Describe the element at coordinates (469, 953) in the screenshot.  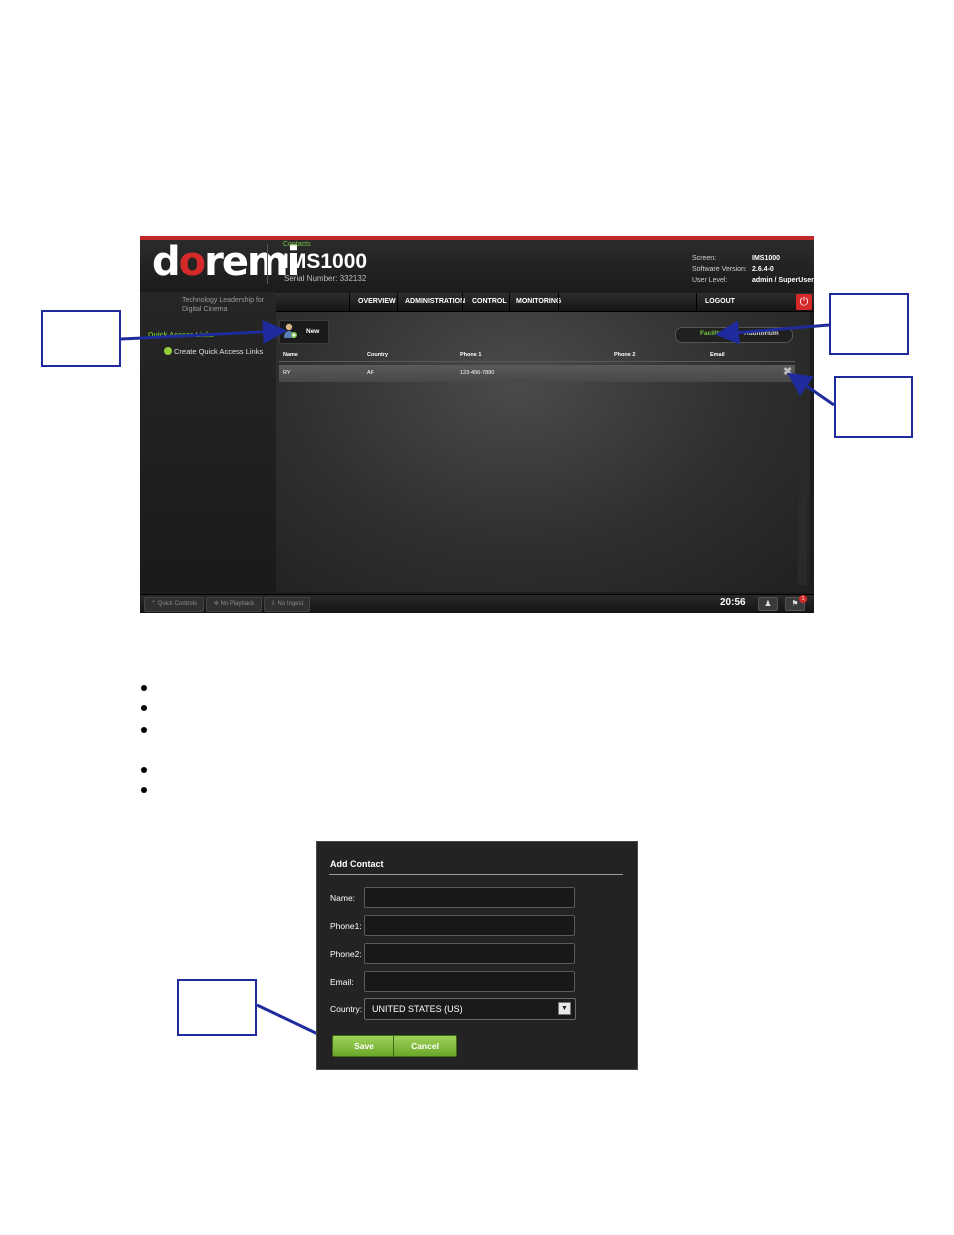
I see `phone2-field` at that location.